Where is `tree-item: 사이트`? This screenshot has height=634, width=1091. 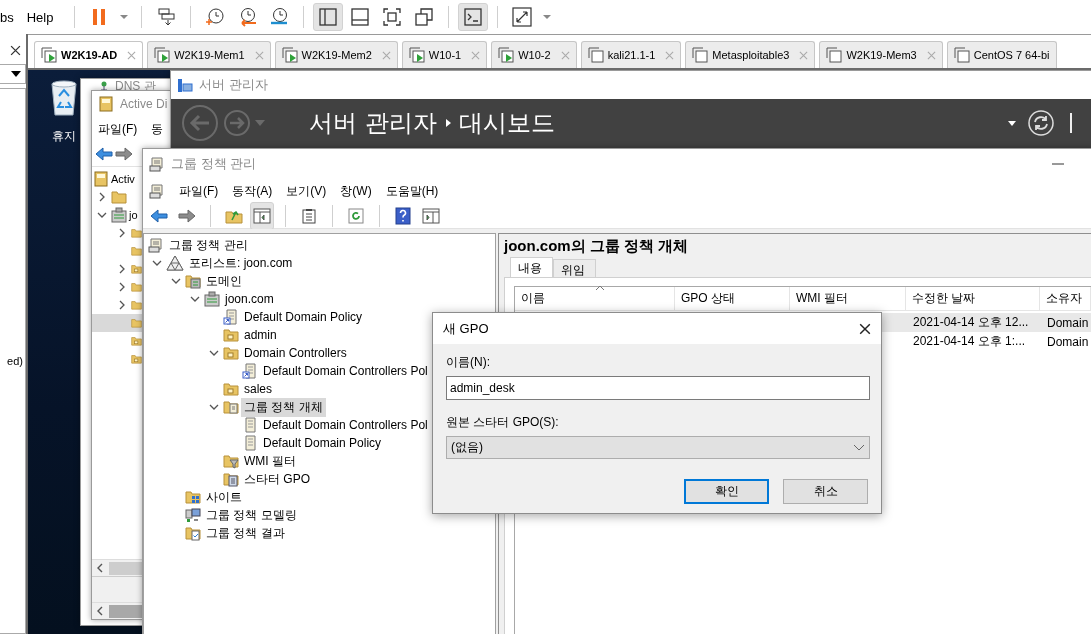 tree-item: 사이트 is located at coordinates (224, 497).